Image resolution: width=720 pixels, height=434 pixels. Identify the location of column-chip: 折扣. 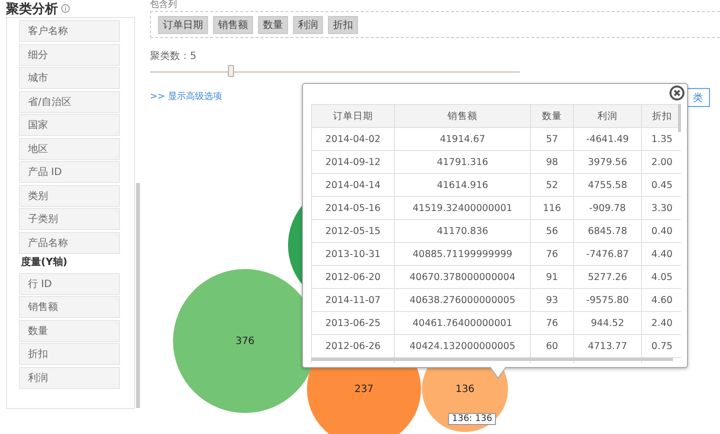
(343, 25).